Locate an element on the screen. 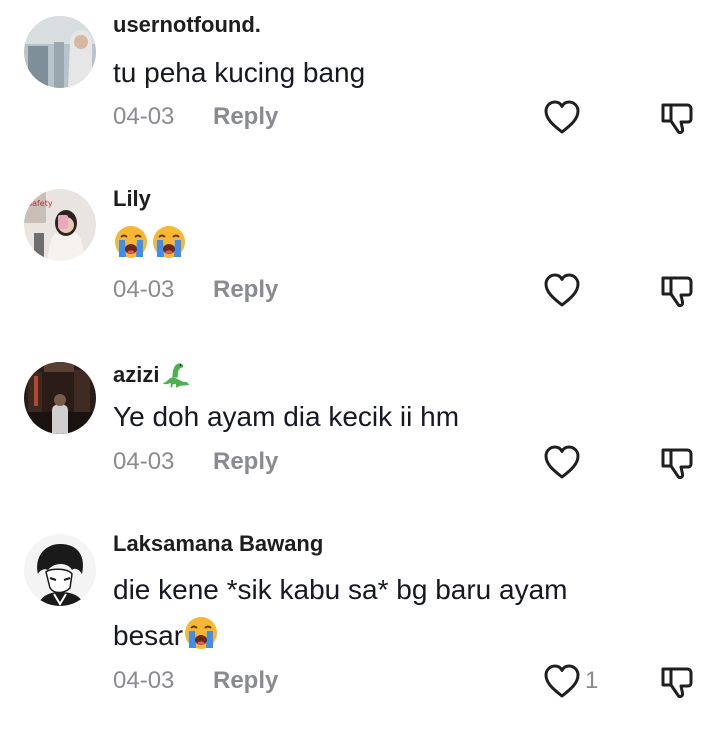  svg-text: Safety is located at coordinates (40, 203).